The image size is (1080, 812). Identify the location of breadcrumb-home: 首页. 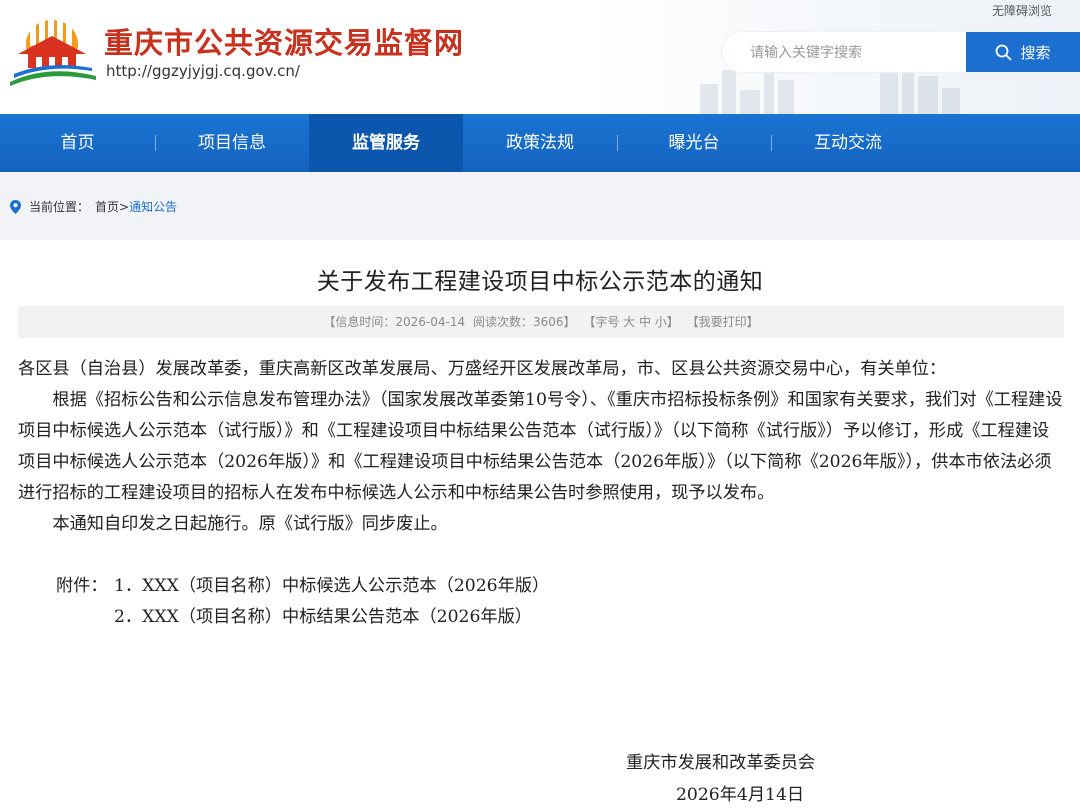
(107, 206).